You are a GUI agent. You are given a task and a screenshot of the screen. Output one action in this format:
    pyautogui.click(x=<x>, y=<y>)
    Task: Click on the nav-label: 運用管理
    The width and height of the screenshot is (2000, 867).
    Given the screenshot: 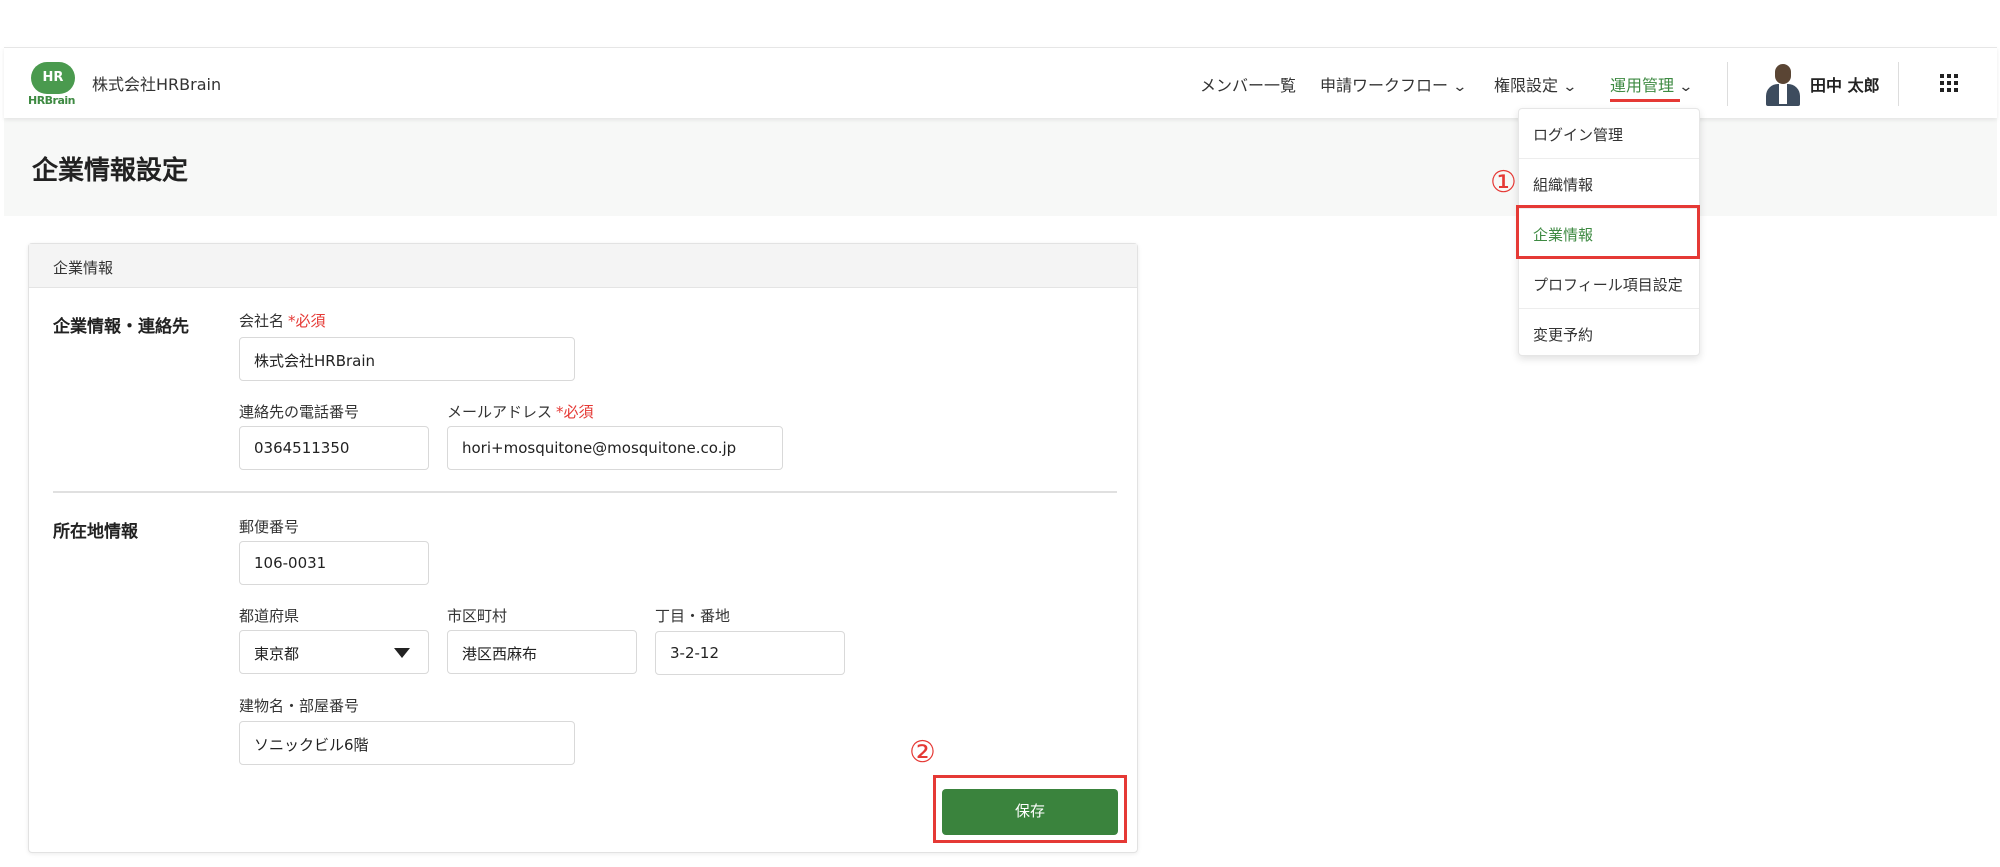 What is the action you would take?
    pyautogui.click(x=1642, y=85)
    